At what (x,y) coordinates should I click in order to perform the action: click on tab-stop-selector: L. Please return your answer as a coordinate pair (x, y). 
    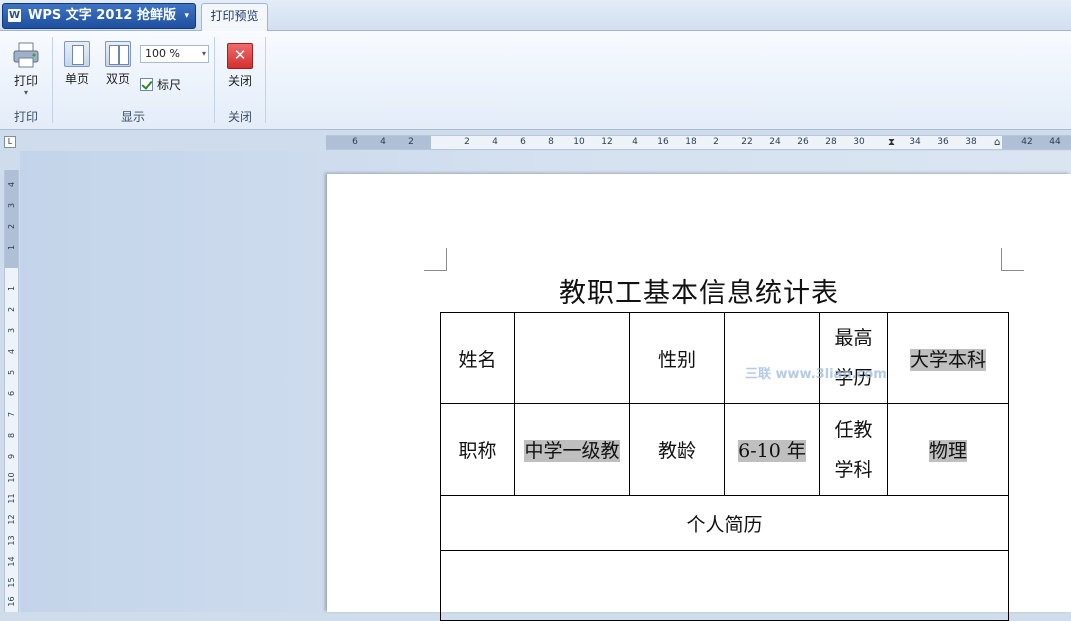
    Looking at the image, I should click on (10, 142).